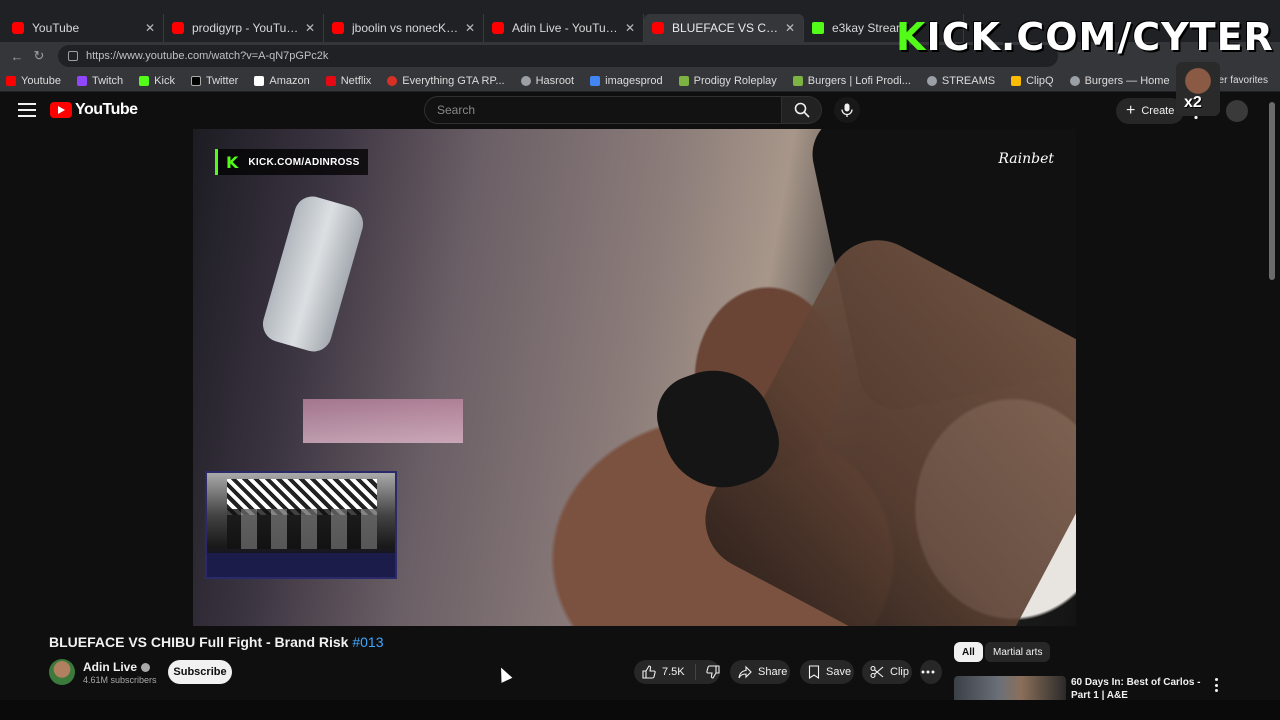  I want to click on pip-scene, so click(302, 529).